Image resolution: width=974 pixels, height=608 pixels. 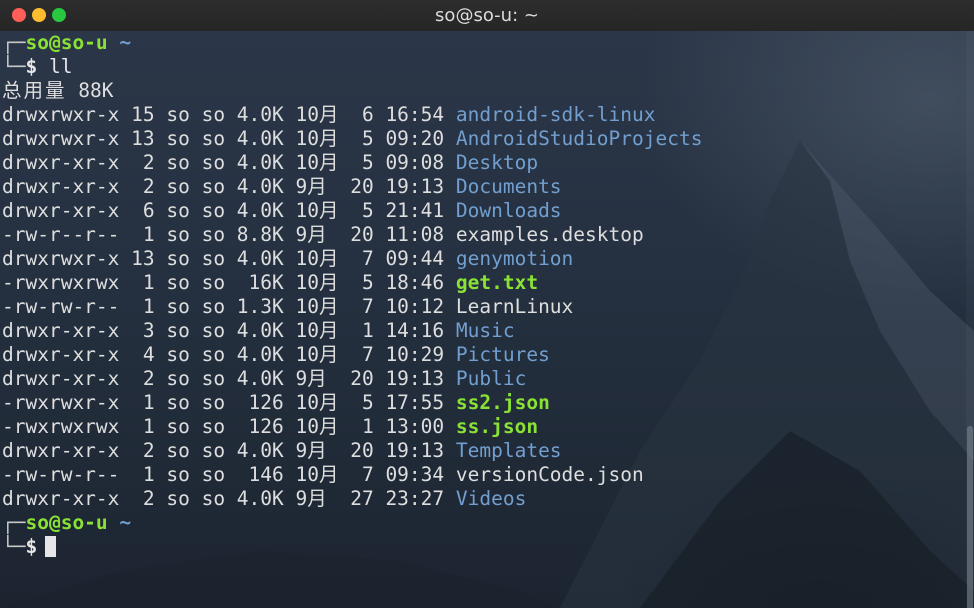 What do you see at coordinates (229, 402) in the screenshot?
I see `file-meta: -rwxrwxr-x 1 so so 126 10月 5 17:55` at bounding box center [229, 402].